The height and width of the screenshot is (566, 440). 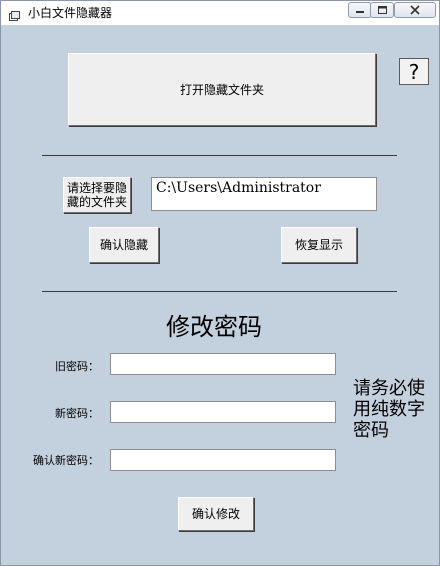 I want to click on close-icon, so click(x=415, y=10).